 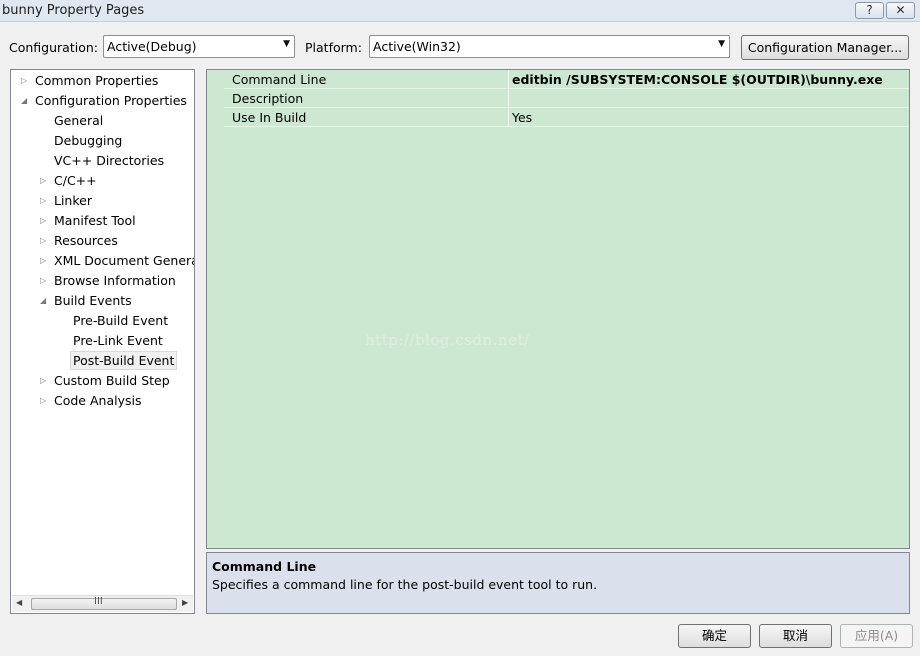 I want to click on scroll-right-icon: ▶, so click(x=185, y=602).